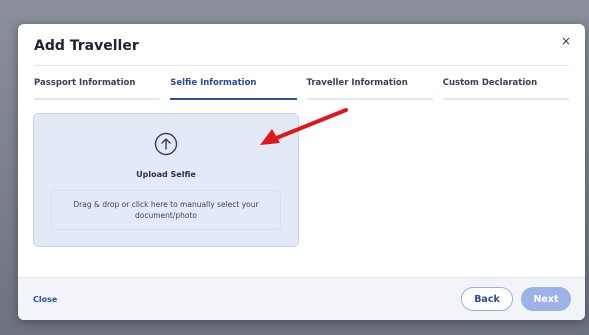  What do you see at coordinates (301, 298) in the screenshot?
I see `modal-footer: Close Back Next` at bounding box center [301, 298].